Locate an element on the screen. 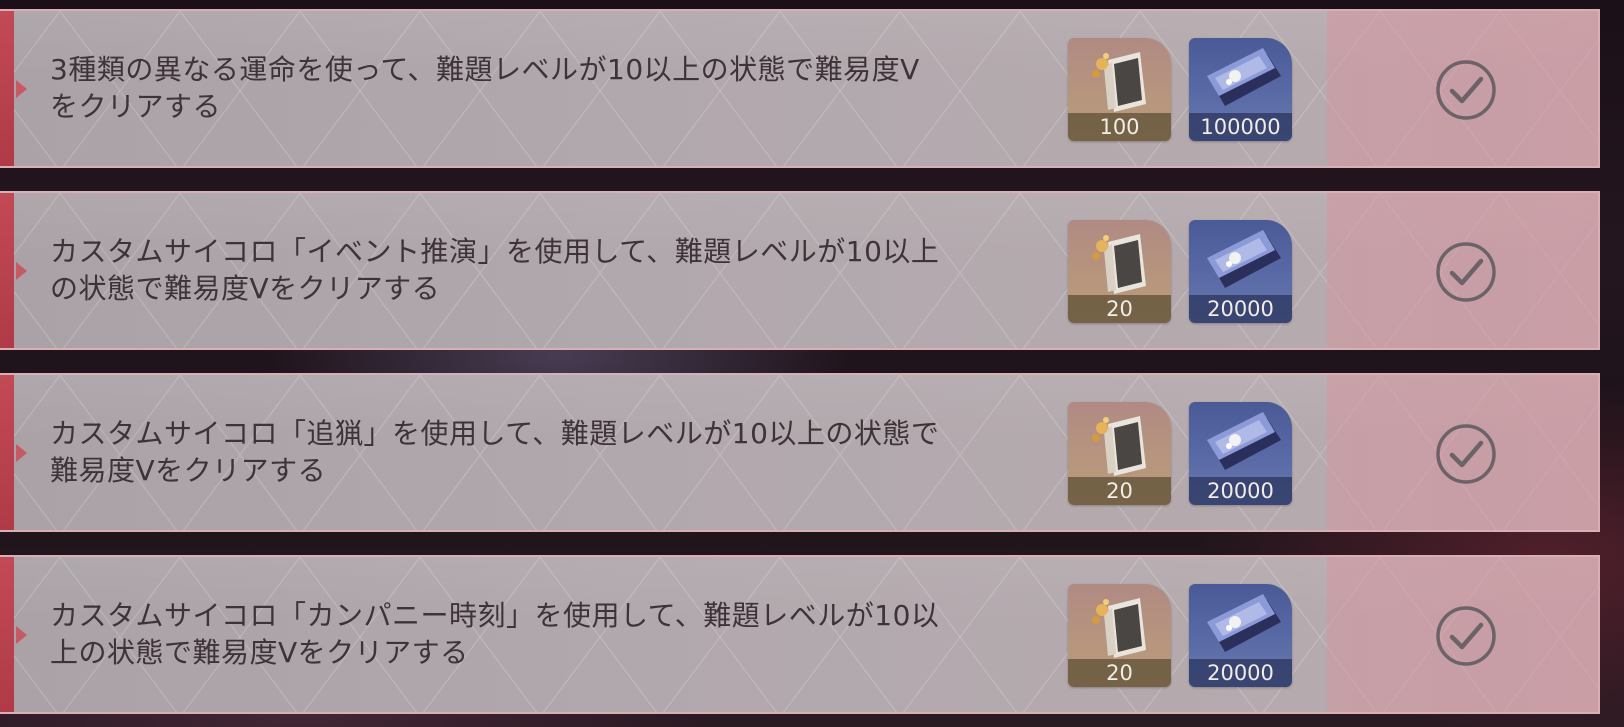 The image size is (1624, 727). reward-item-book: 100 is located at coordinates (1119, 89).